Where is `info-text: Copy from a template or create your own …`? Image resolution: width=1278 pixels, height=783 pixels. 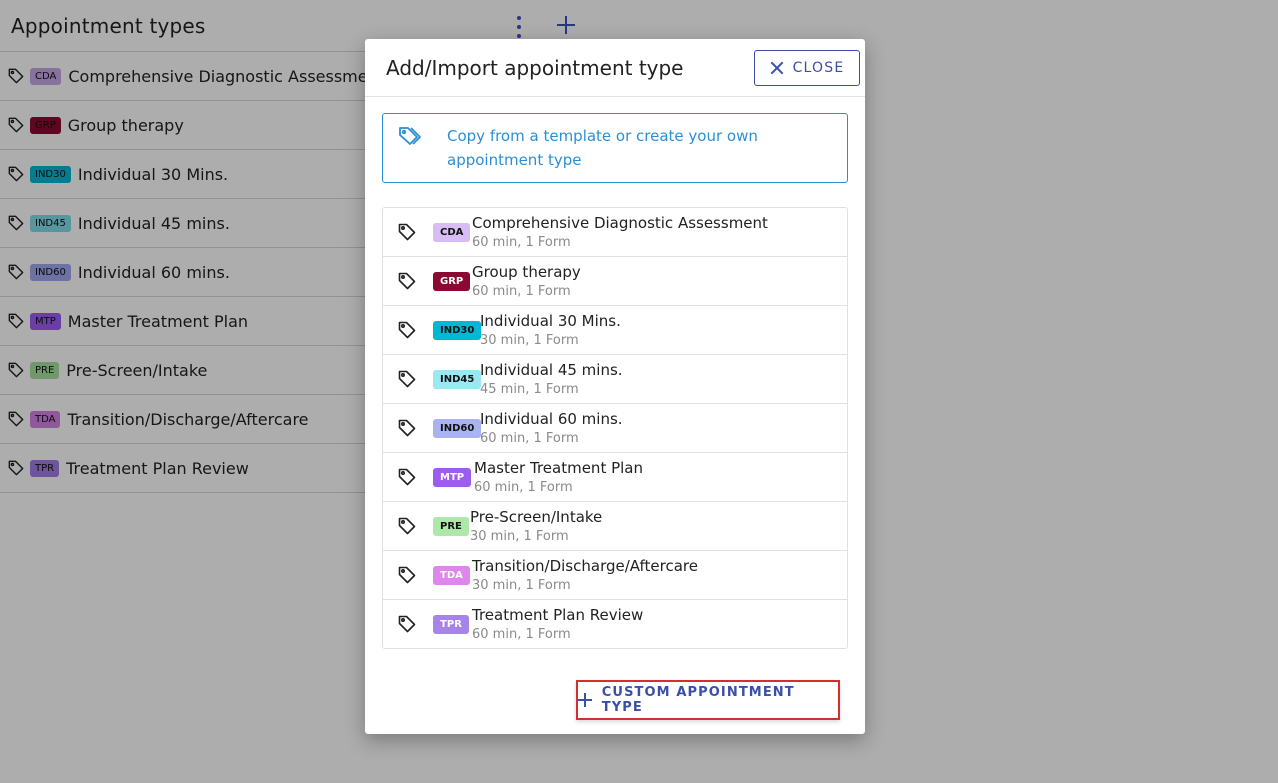
info-text: Copy from a template or create your own … is located at coordinates (602, 148).